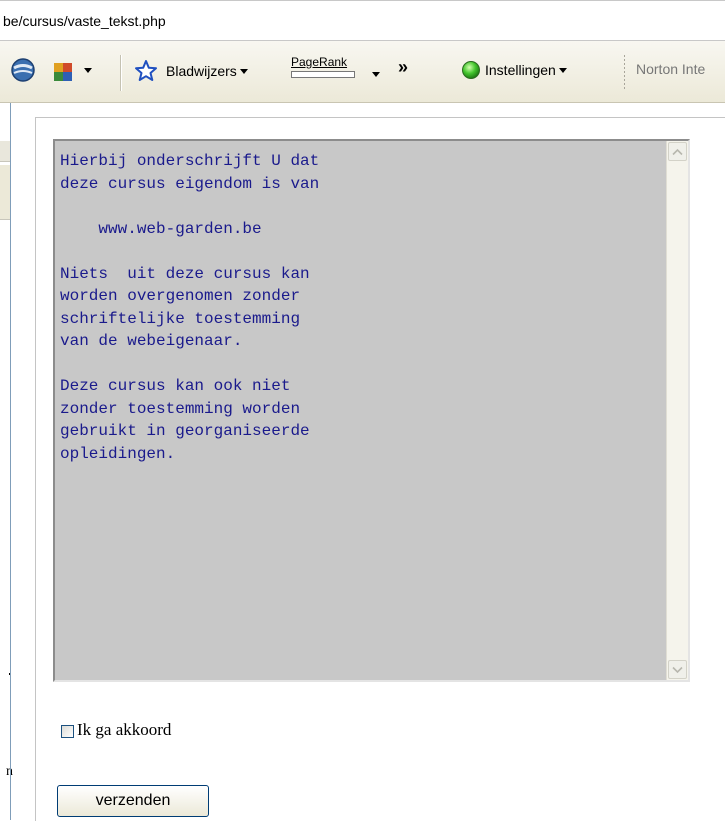  I want to click on pagerank-widget: PageRank, so click(323, 66).